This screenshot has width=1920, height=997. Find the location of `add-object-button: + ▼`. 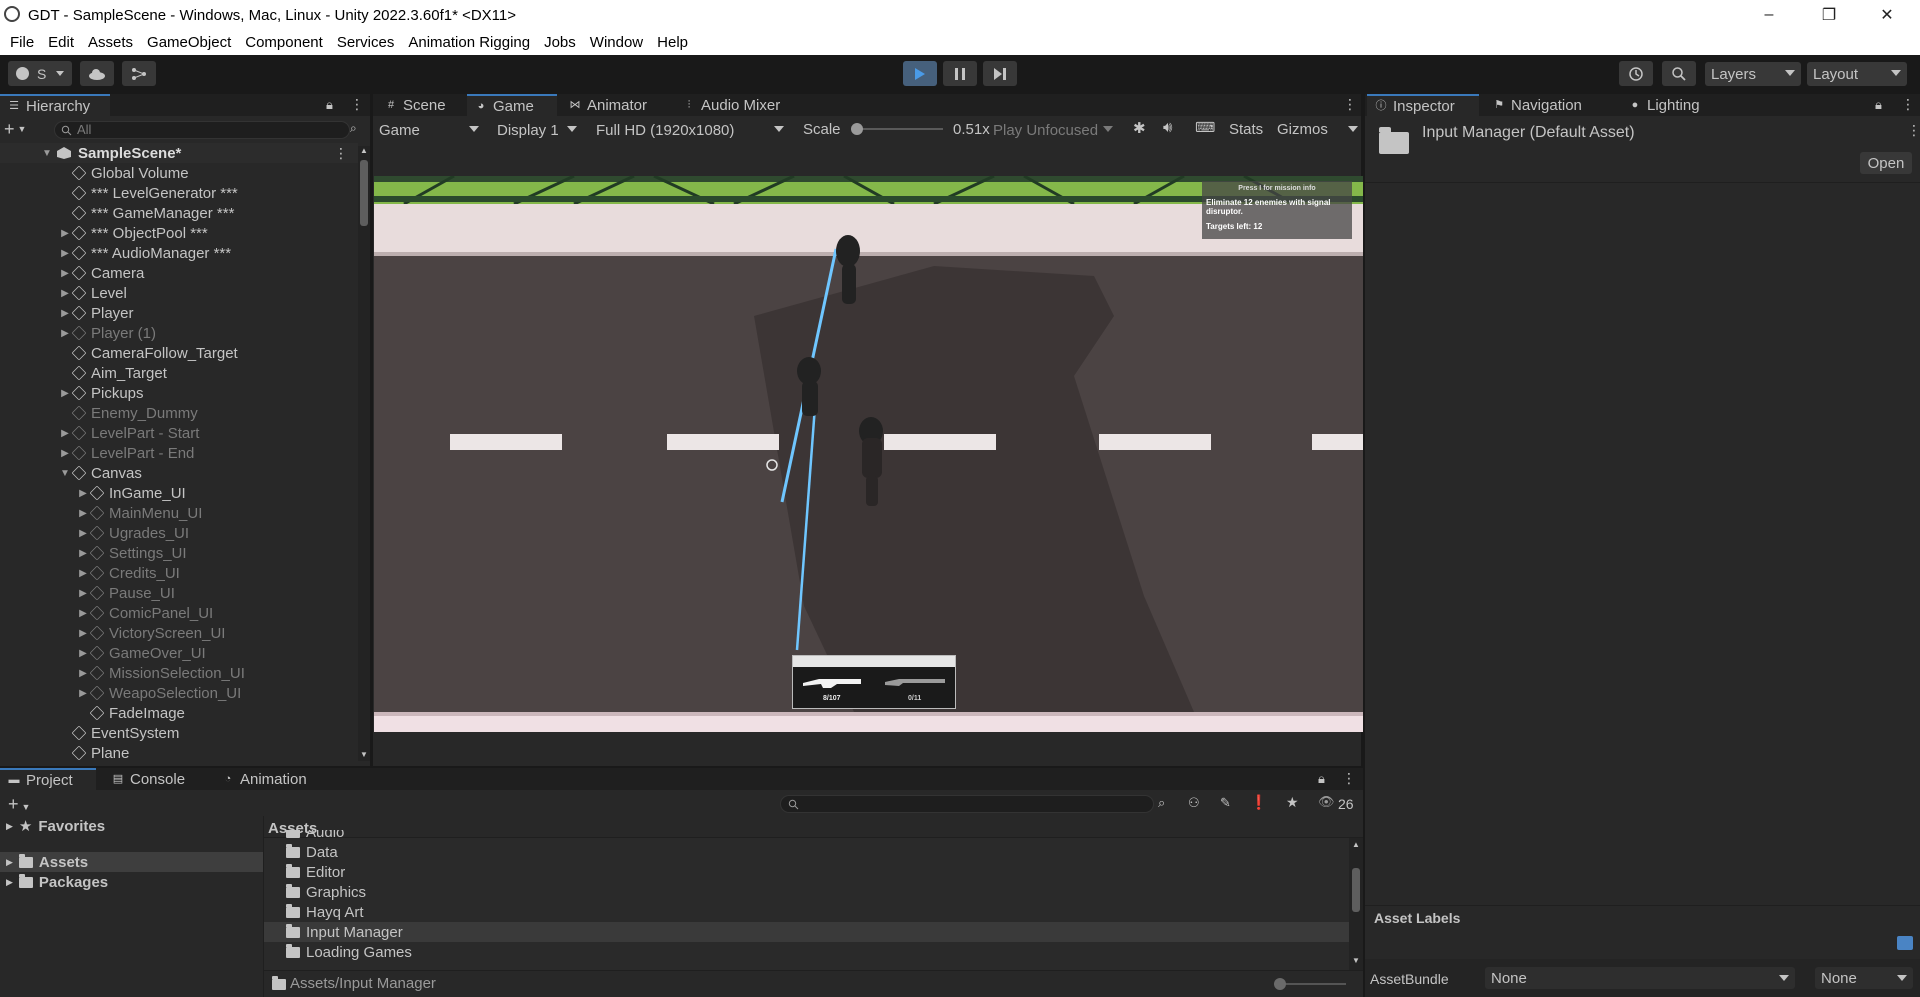

add-object-button: + ▼ is located at coordinates (19, 129).